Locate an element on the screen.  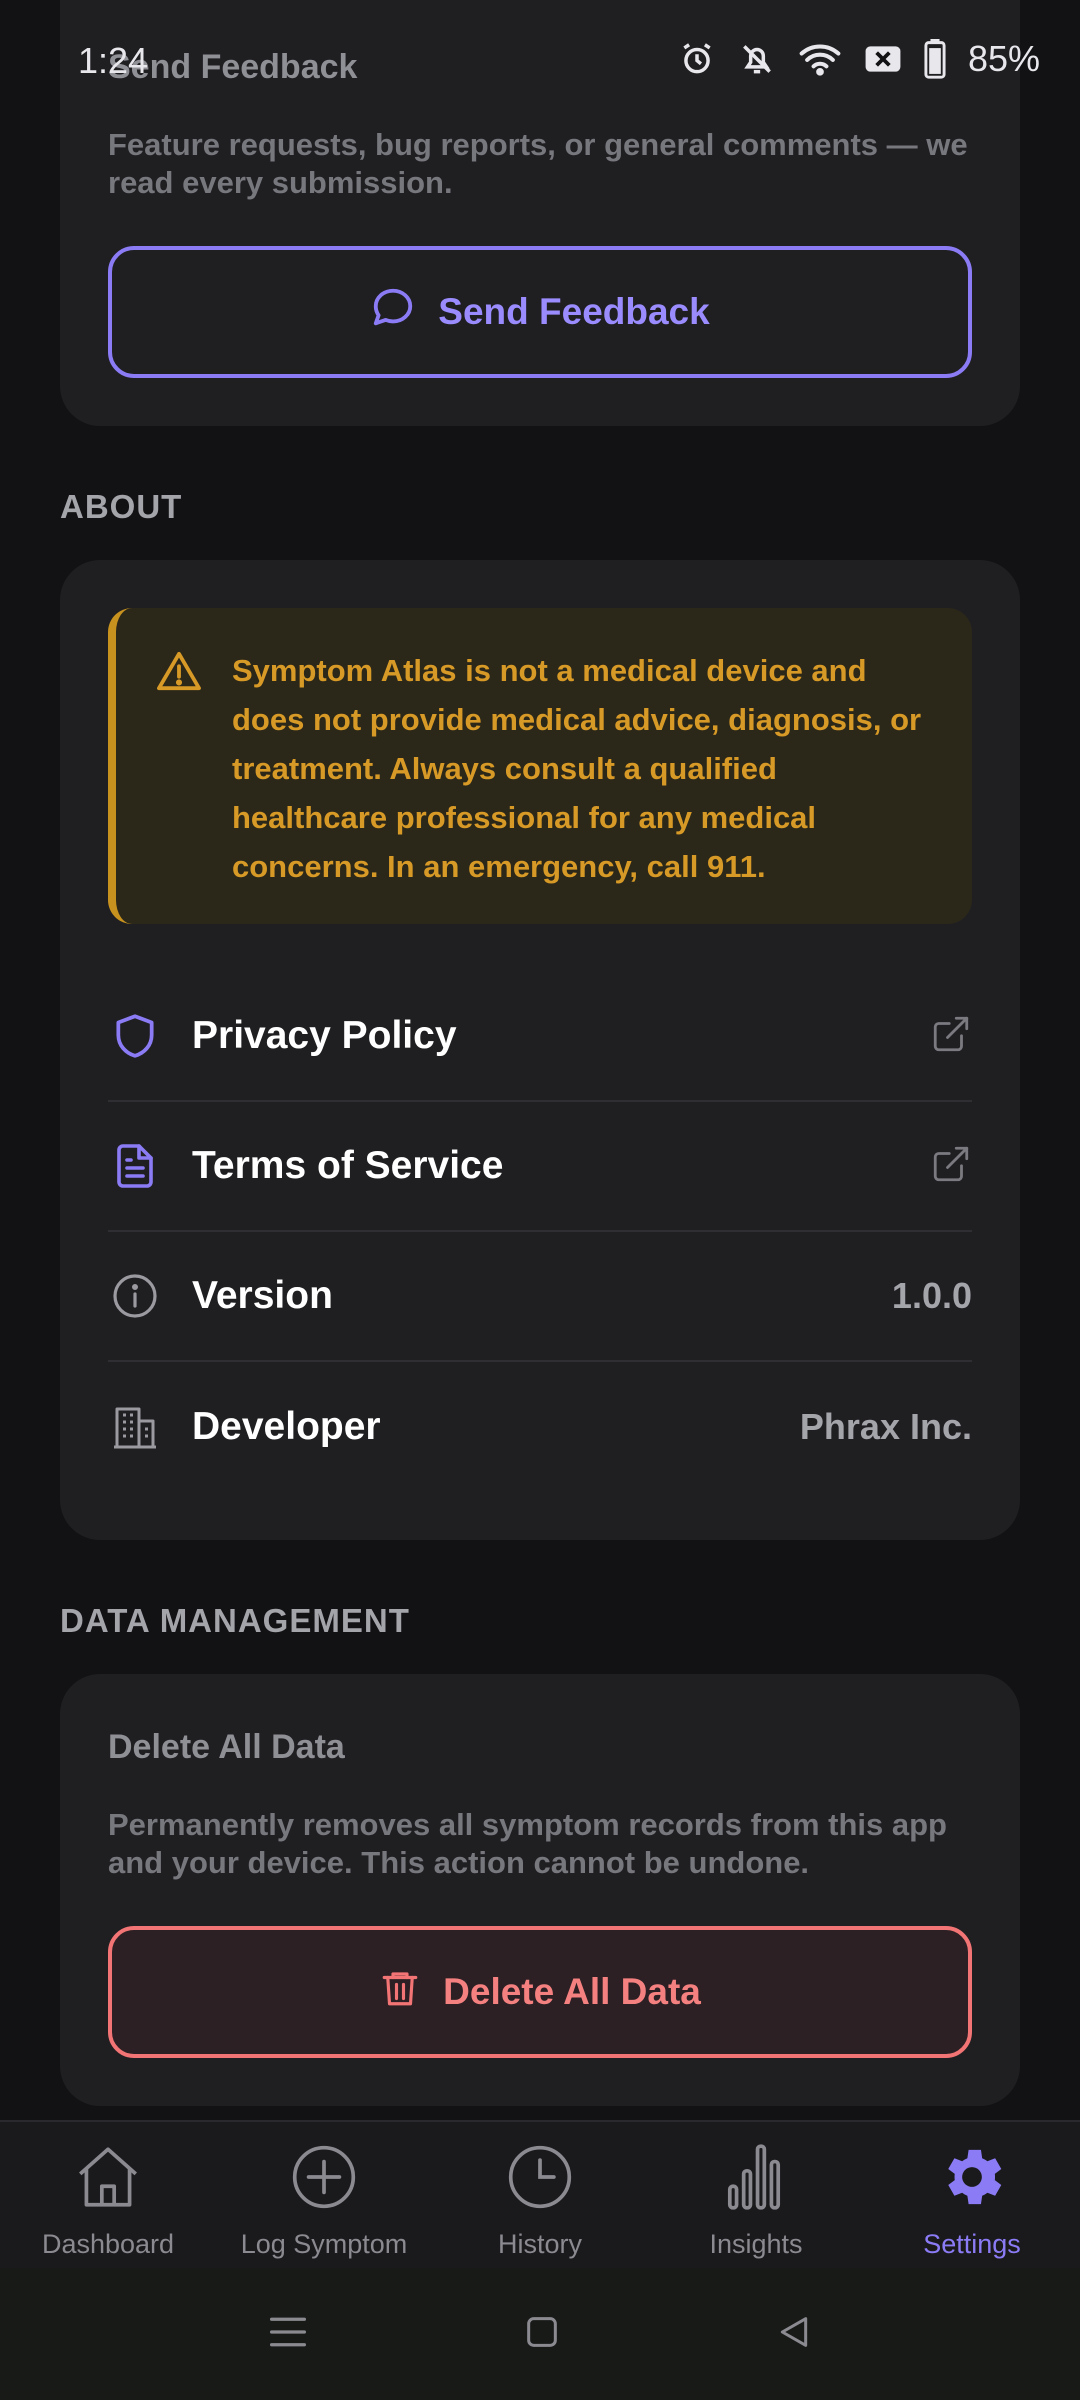
wifi-icon is located at coordinates (820, 59).